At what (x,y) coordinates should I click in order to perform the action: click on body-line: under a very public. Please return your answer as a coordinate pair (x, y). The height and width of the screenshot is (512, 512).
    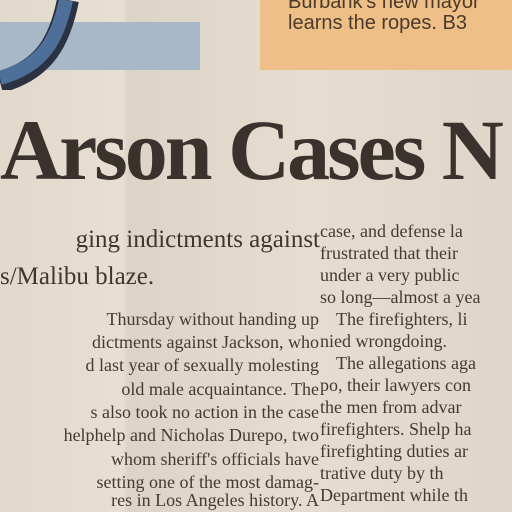
    Looking at the image, I should click on (390, 275).